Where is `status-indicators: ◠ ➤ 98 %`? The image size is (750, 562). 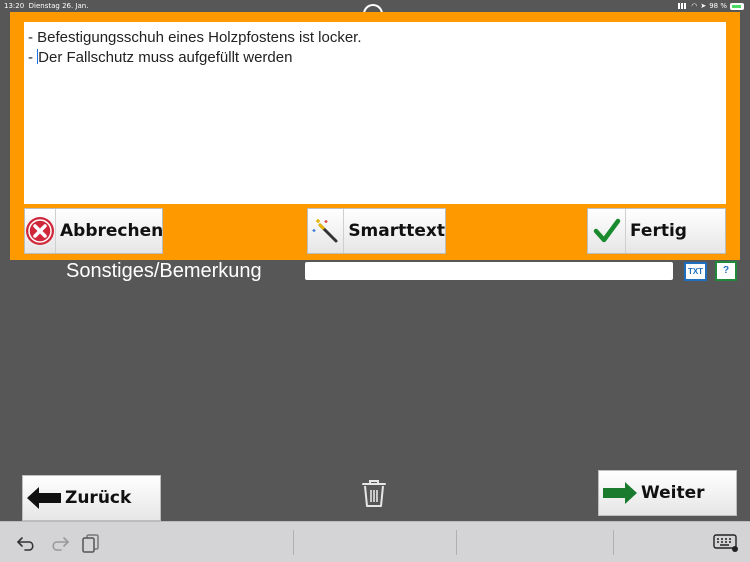
status-indicators: ◠ ➤ 98 % is located at coordinates (711, 6).